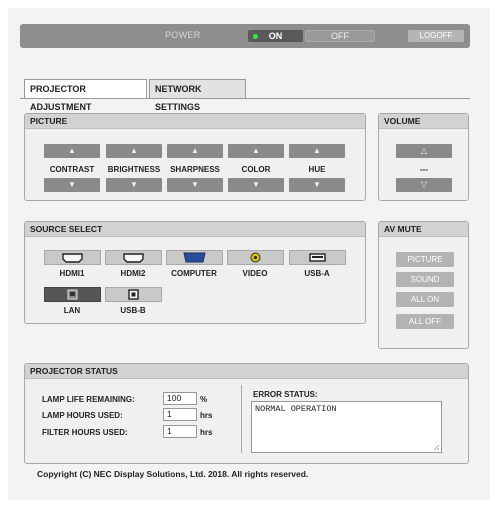  What do you see at coordinates (340, 36) in the screenshot?
I see `power-off-button: OFF` at bounding box center [340, 36].